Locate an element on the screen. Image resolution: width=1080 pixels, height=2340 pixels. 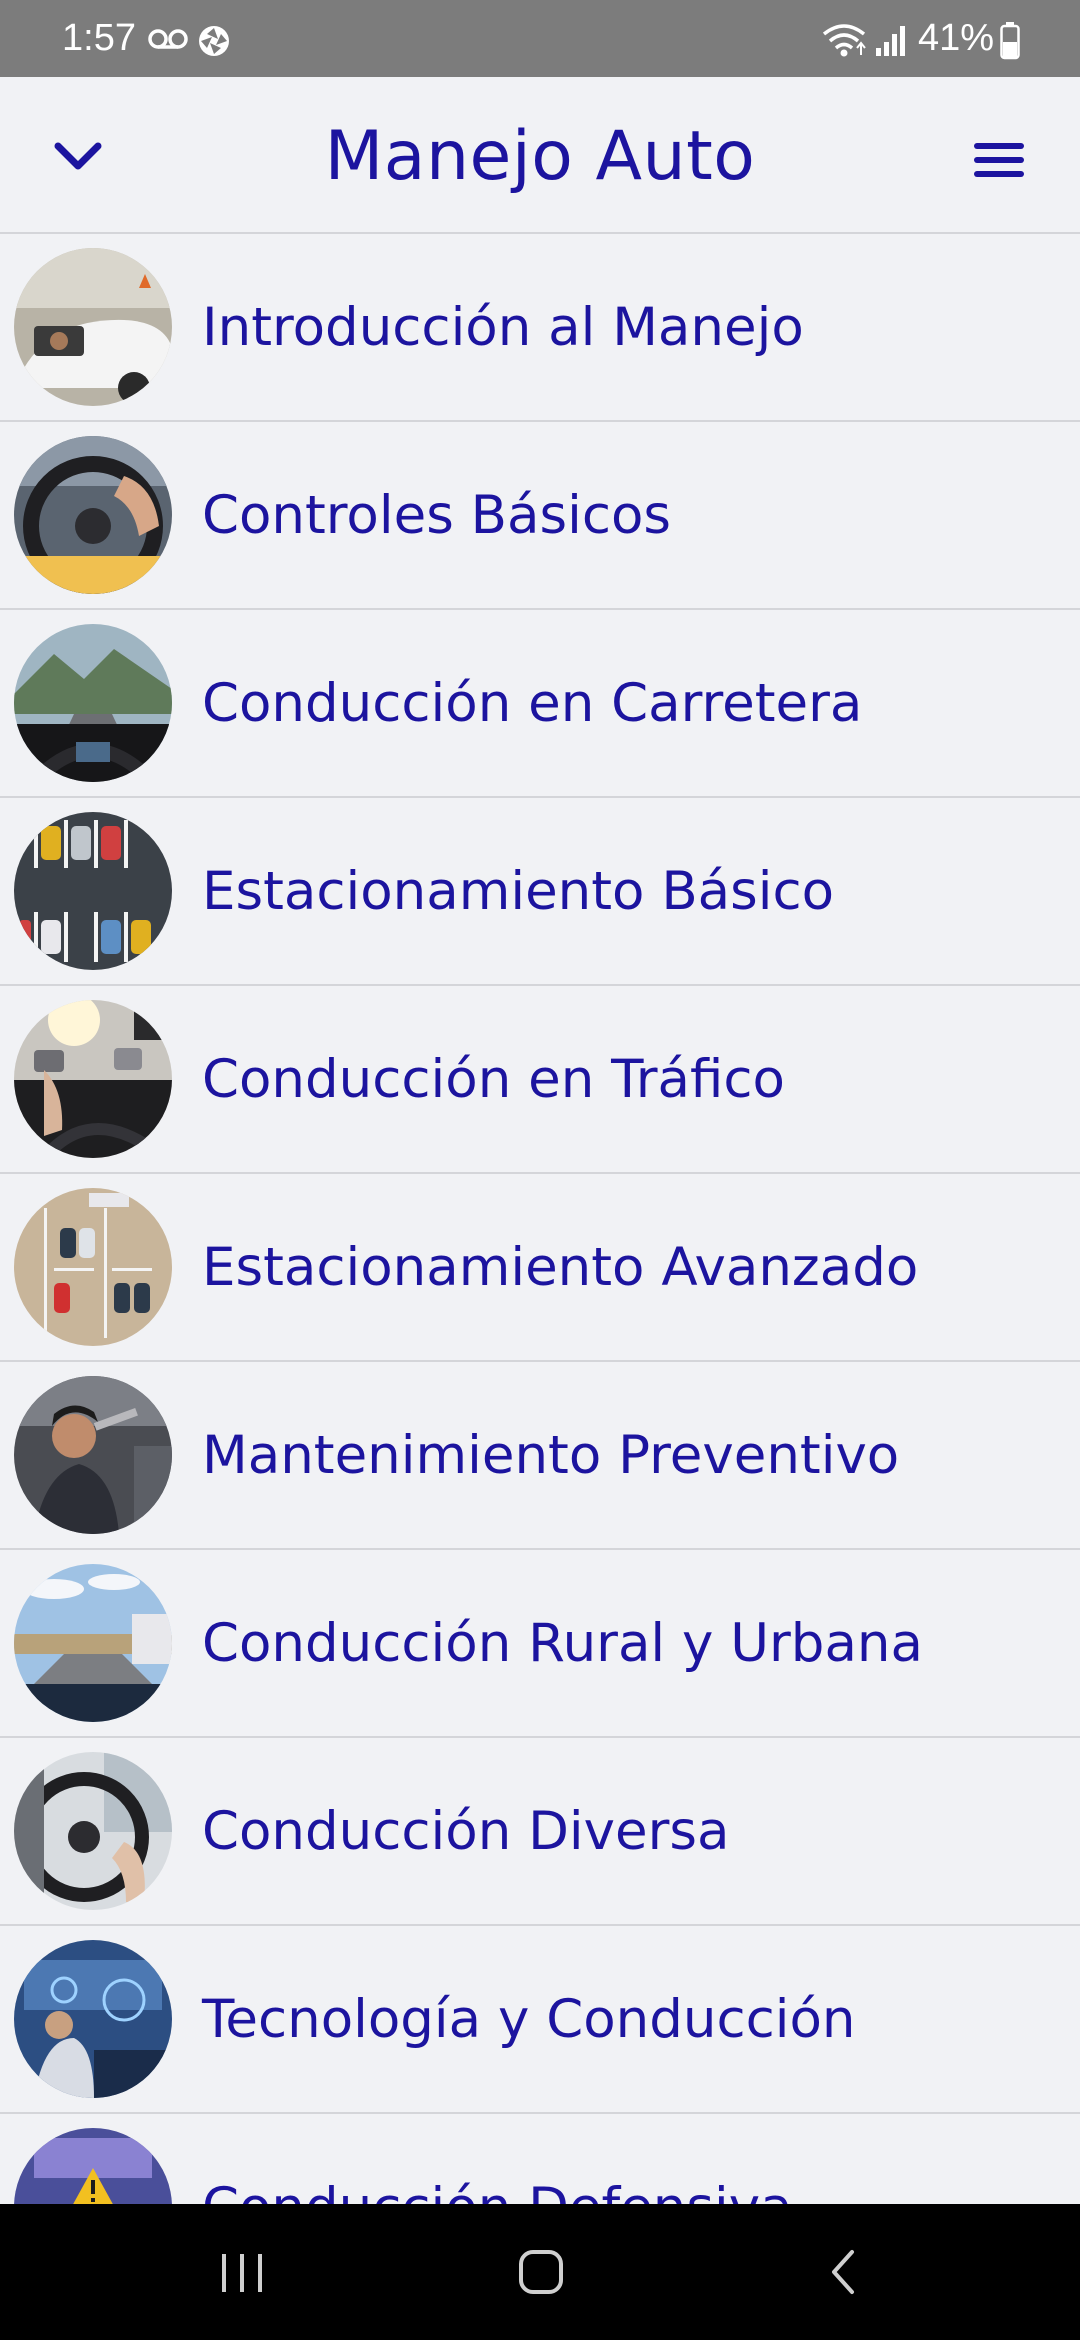
thumbnail-maintenance is located at coordinates (93, 1455).